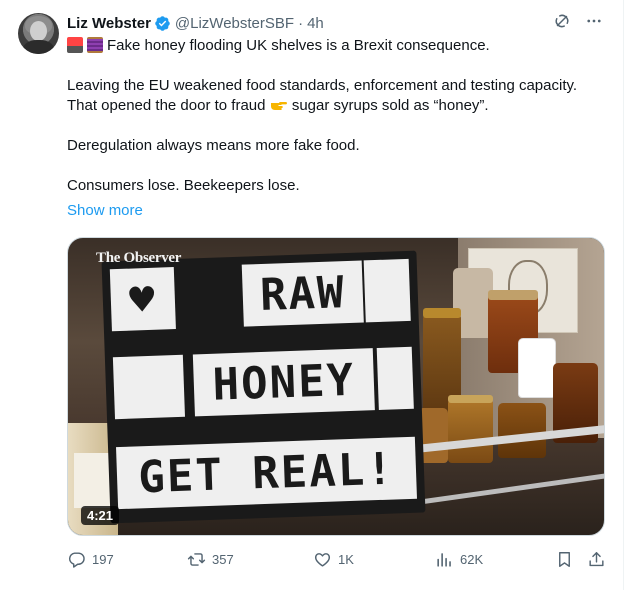 This screenshot has width=637, height=590. What do you see at coordinates (390, 105) in the screenshot?
I see `tweet-para-2b: sugar syrups sold as “honey”.` at bounding box center [390, 105].